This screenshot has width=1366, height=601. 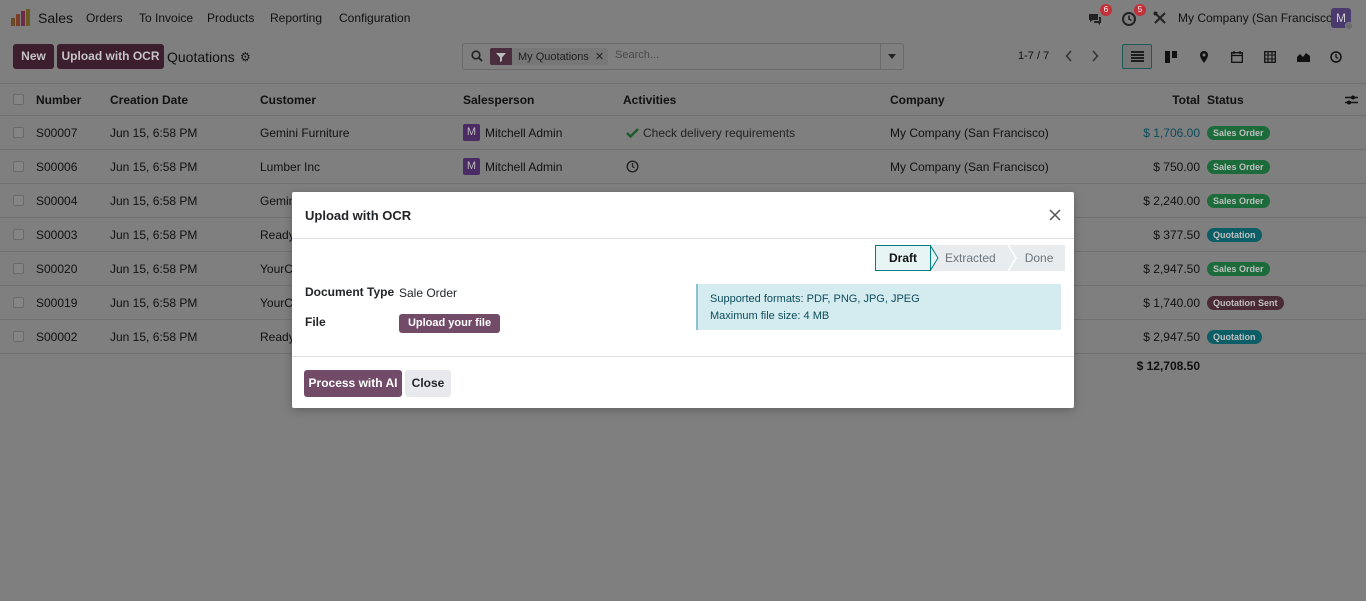 I want to click on pager-next-button, so click(x=1095, y=56).